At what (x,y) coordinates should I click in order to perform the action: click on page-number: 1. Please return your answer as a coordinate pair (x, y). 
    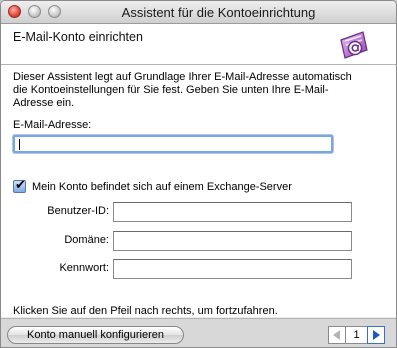
    Looking at the image, I should click on (356, 335).